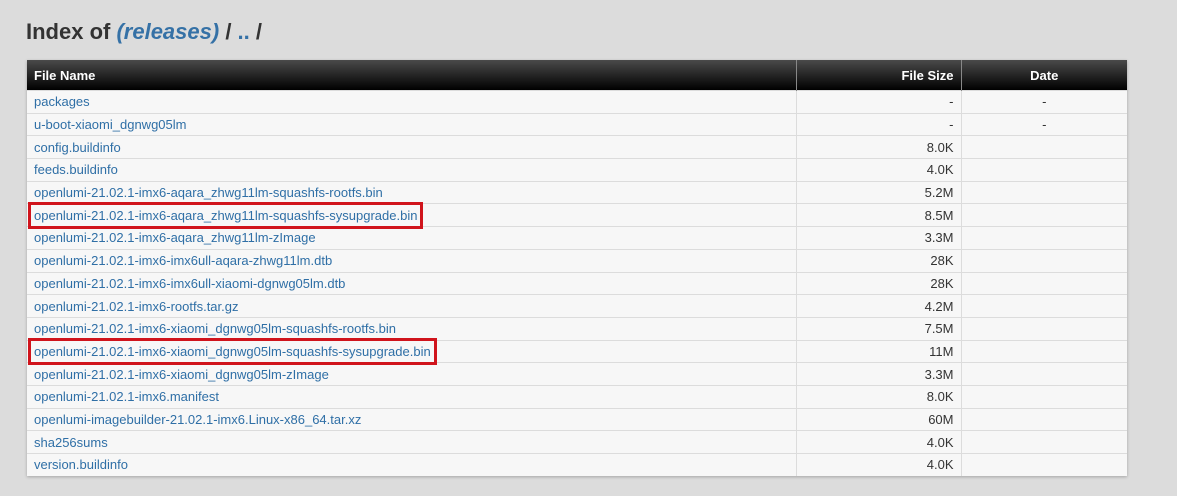 The image size is (1177, 496). What do you see at coordinates (136, 306) in the screenshot?
I see `file-link: openlumi-21.02.1-imx6-rootfs.tar.gz` at bounding box center [136, 306].